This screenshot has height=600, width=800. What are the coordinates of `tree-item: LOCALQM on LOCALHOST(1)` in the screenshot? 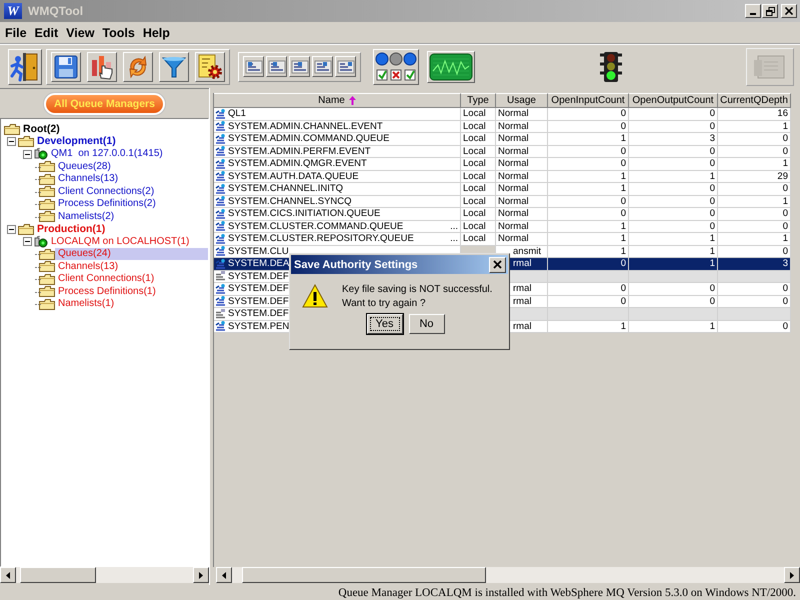 It's located at (120, 241).